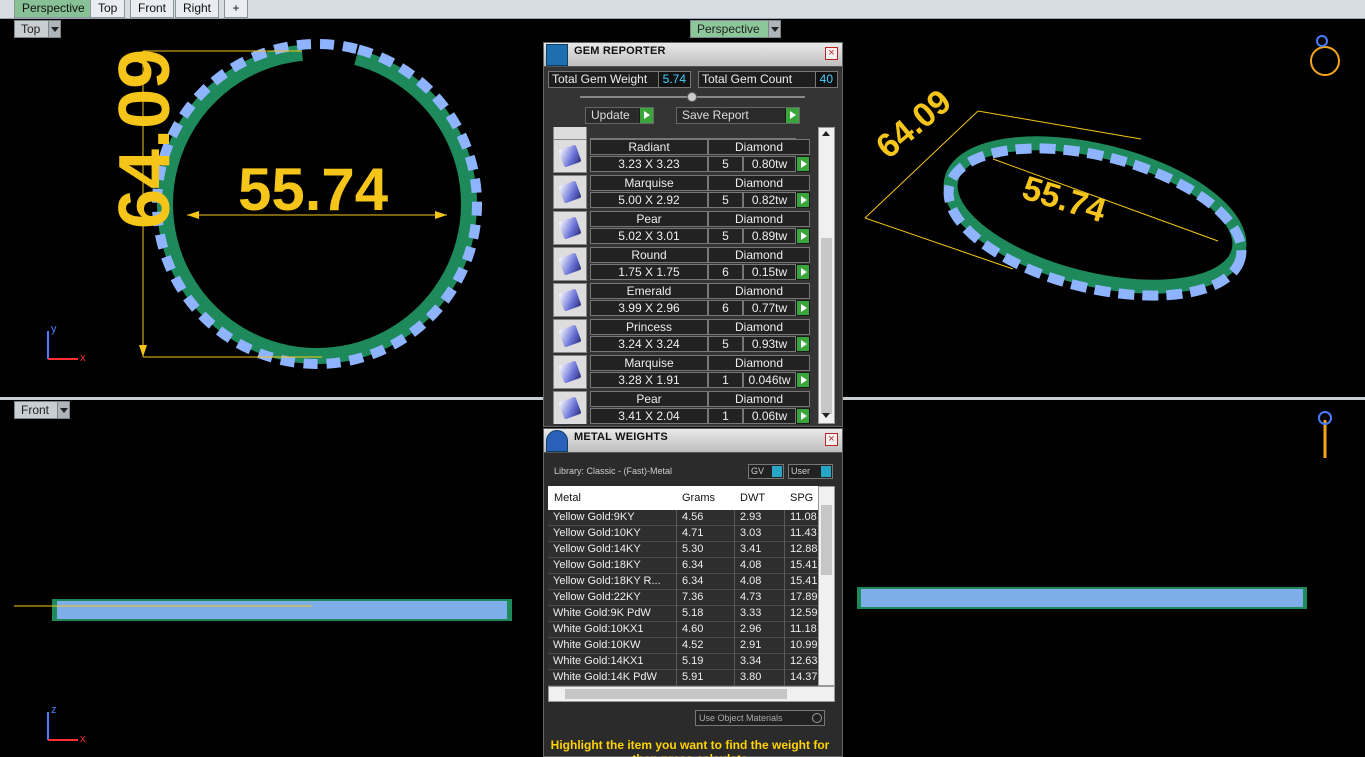 Image resolution: width=1365 pixels, height=757 pixels. What do you see at coordinates (706, 582) in the screenshot?
I see `metal-cell: 6.34` at bounding box center [706, 582].